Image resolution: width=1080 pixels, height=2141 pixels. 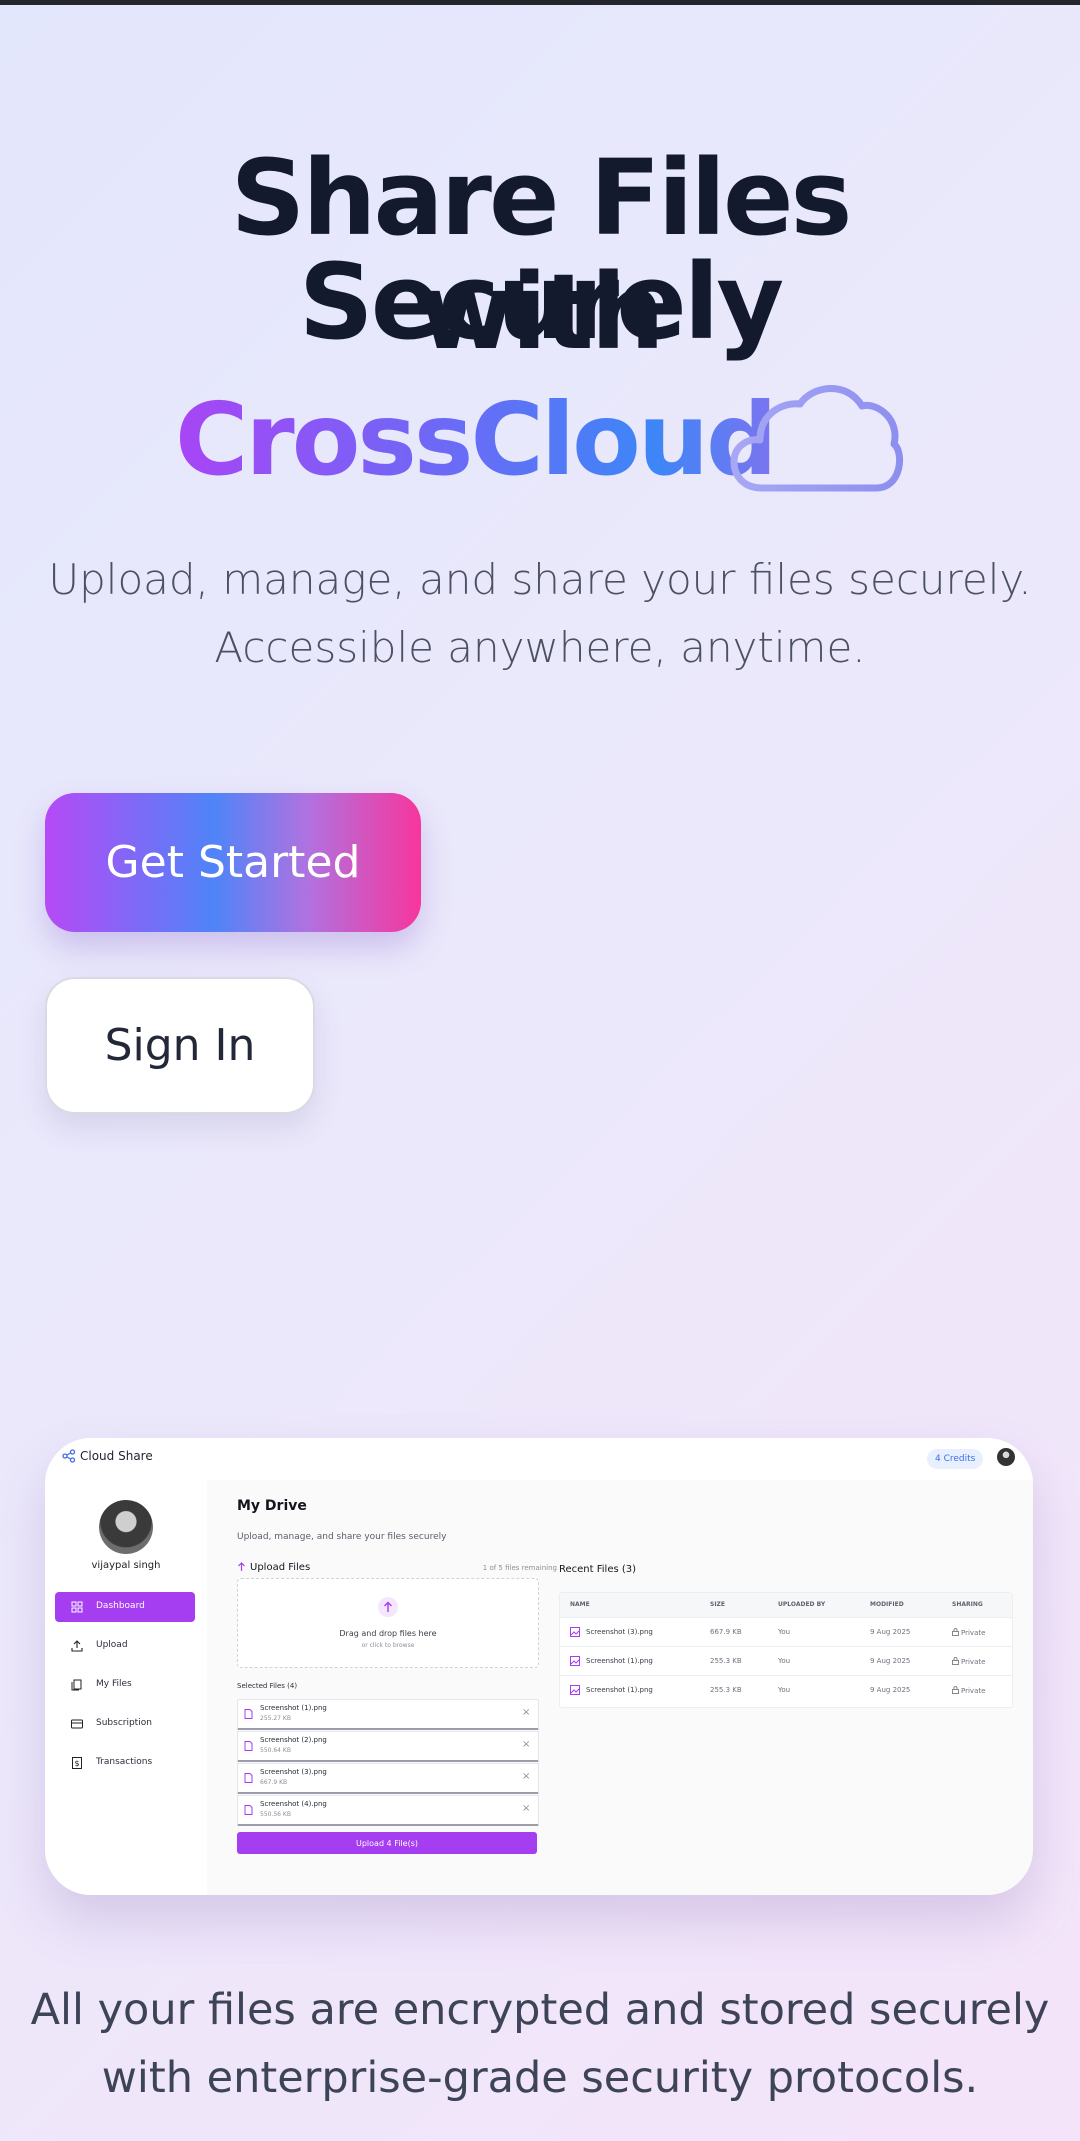 I want to click on top-bar, so click(x=540, y=2).